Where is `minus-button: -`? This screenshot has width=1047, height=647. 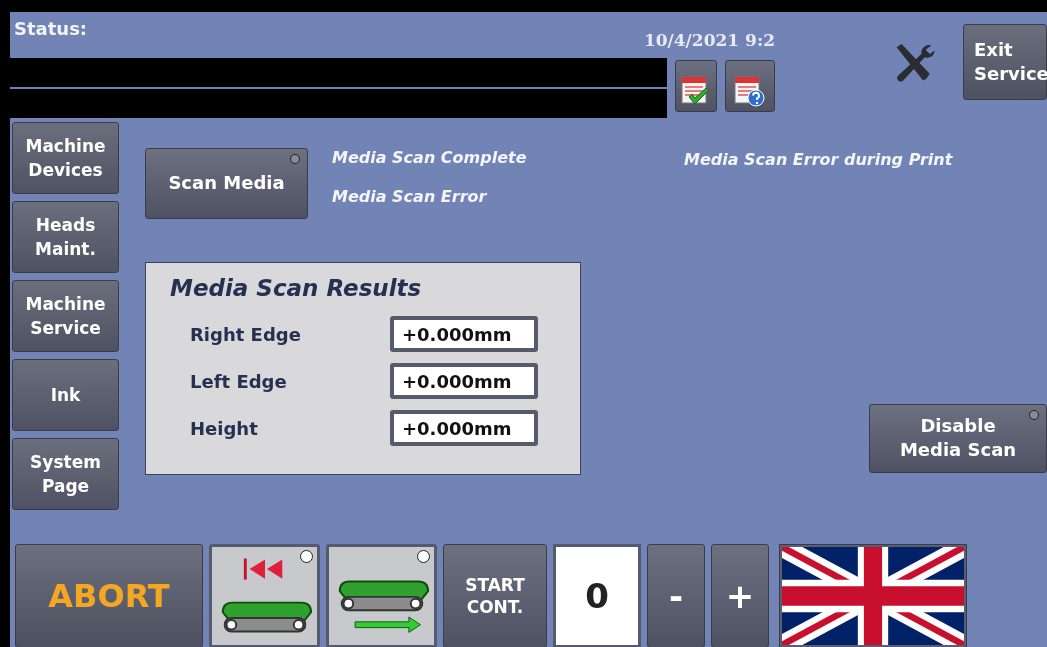
minus-button: - is located at coordinates (676, 595).